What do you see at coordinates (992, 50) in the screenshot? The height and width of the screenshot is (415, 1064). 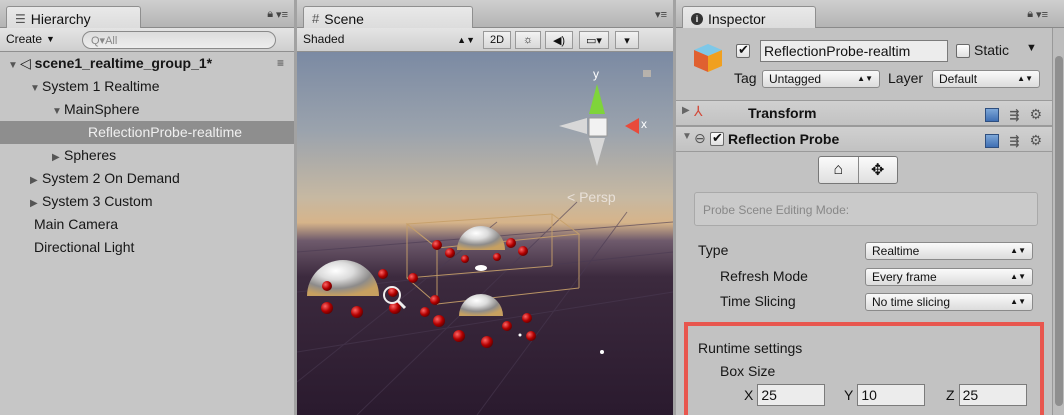 I see `static-label: Static` at bounding box center [992, 50].